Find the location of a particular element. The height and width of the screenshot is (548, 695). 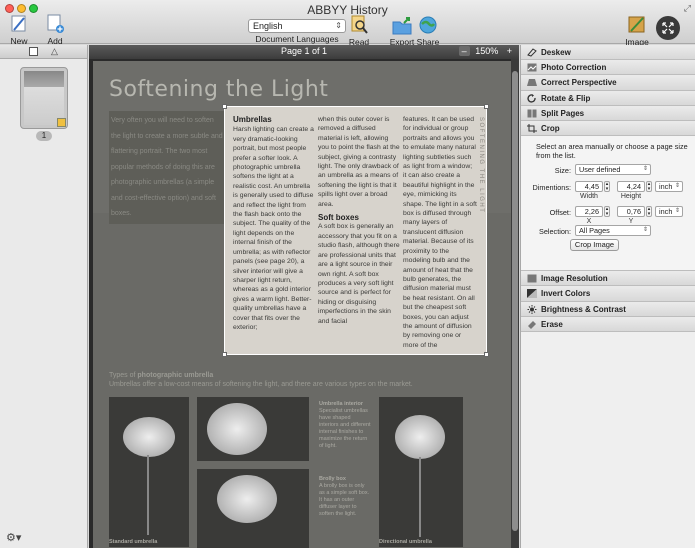

vertical-caption: SOFTENING THE LIGHT is located at coordinates (481, 165).